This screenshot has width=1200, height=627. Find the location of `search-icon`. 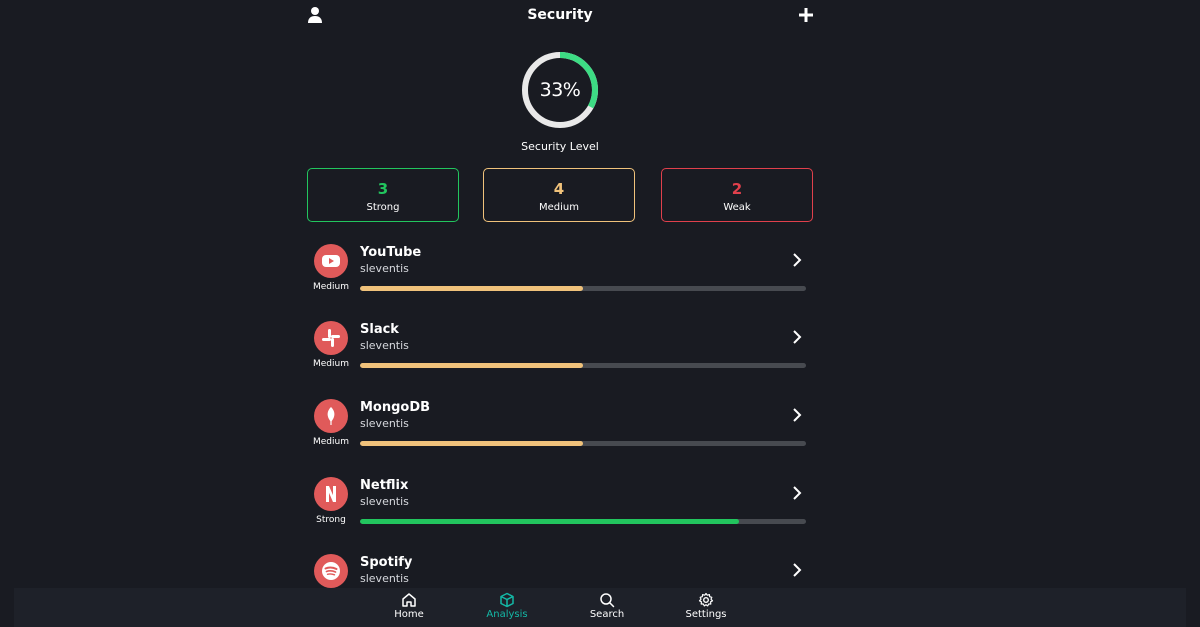

search-icon is located at coordinates (607, 600).